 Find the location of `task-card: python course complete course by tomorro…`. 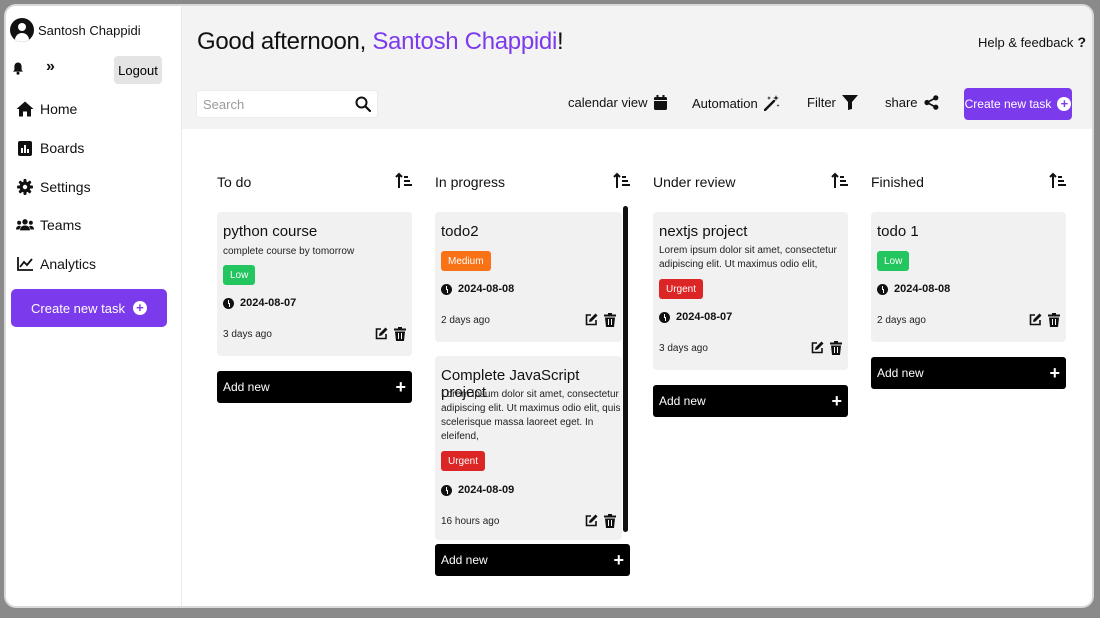

task-card: python course complete course by tomorro… is located at coordinates (314, 284).